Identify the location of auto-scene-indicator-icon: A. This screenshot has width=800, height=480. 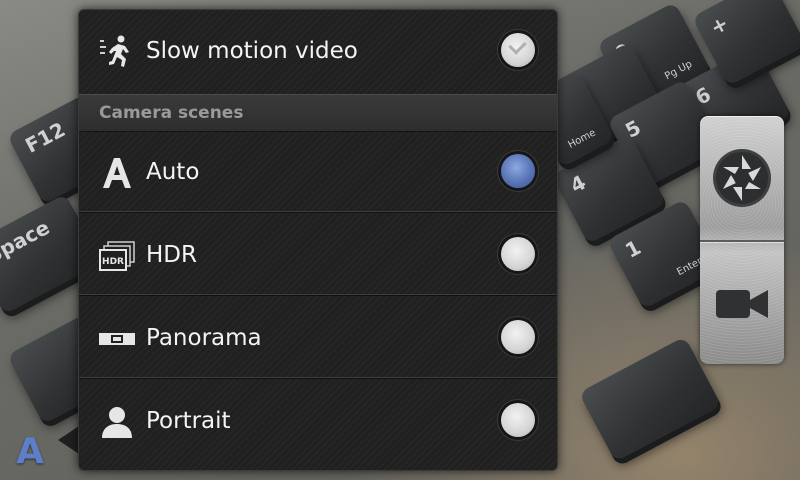
(30, 451).